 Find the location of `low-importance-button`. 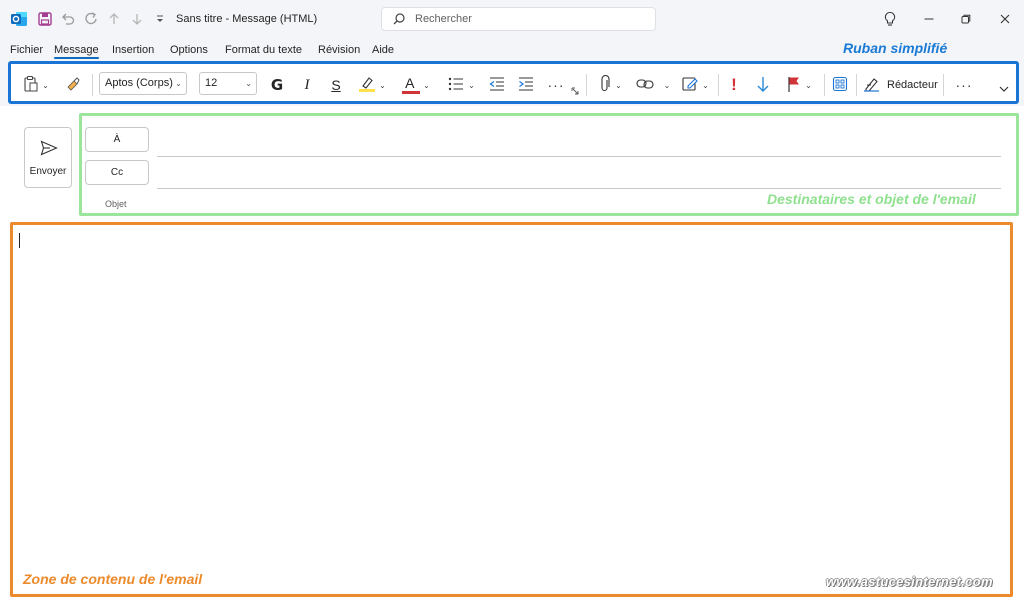

low-importance-button is located at coordinates (763, 85).